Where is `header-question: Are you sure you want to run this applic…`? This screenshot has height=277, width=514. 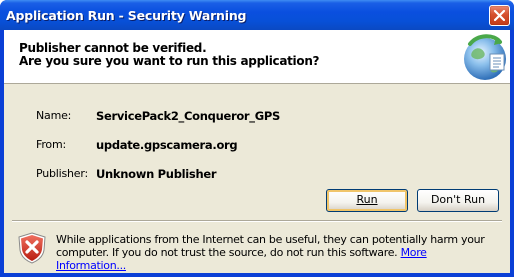 header-question: Are you sure you want to run this applic… is located at coordinates (169, 61).